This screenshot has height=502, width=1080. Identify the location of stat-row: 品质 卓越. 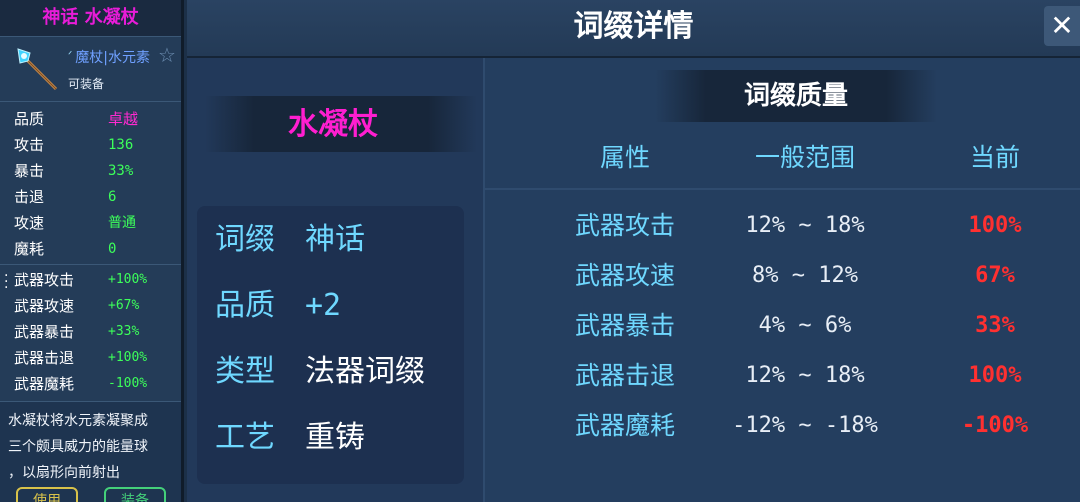
(90, 119).